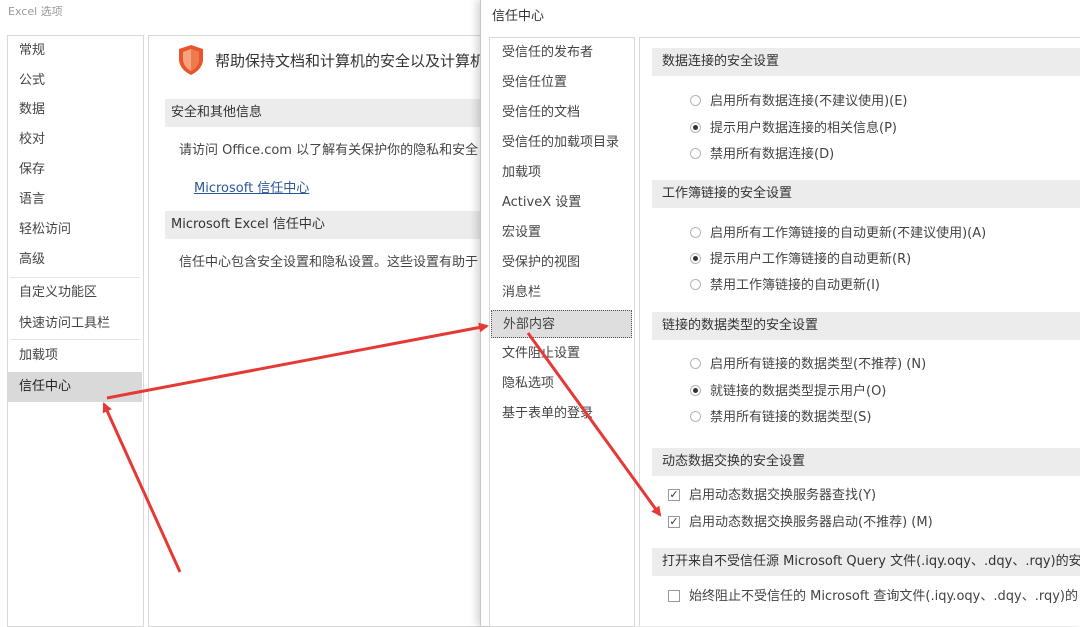 The height and width of the screenshot is (627, 1080). What do you see at coordinates (75, 293) in the screenshot?
I see `nav-item-customize-ribbon: 自定义功能区` at bounding box center [75, 293].